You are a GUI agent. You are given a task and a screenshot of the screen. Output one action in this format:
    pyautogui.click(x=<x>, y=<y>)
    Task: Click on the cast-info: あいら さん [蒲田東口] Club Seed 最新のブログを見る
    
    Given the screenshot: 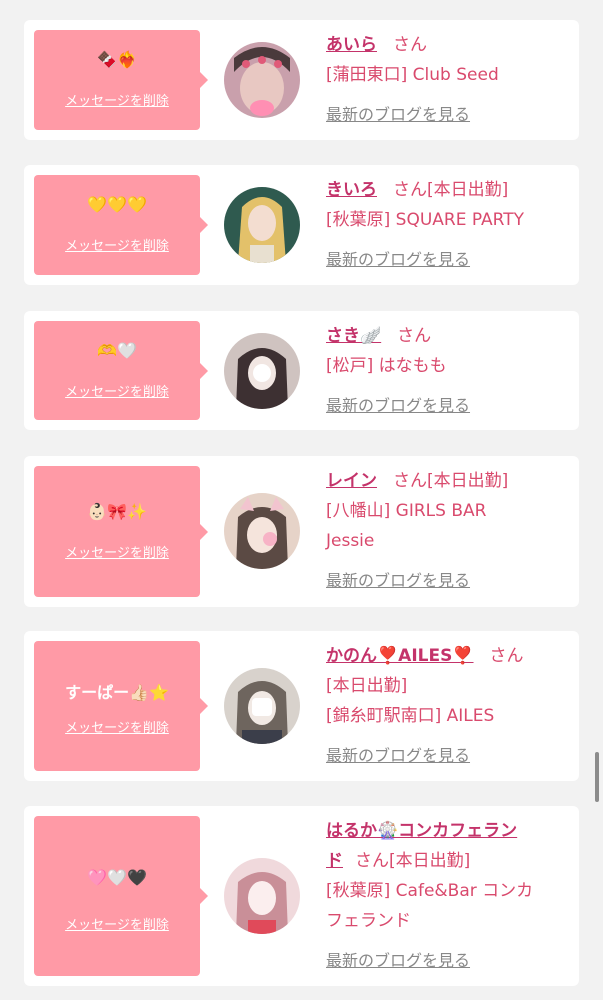 What is the action you would take?
    pyautogui.click(x=447, y=80)
    